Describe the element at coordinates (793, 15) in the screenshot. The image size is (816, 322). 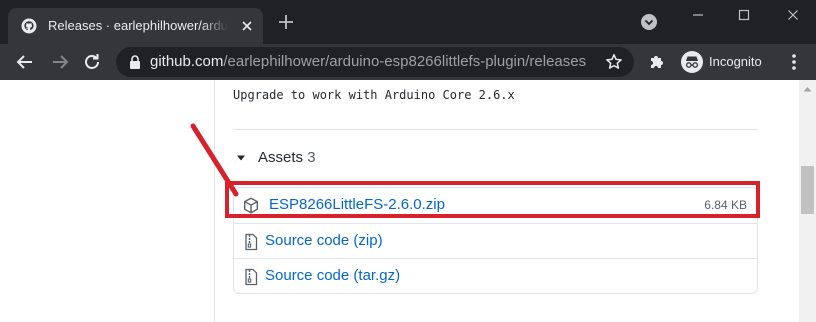
I see `close-window-icon` at that location.